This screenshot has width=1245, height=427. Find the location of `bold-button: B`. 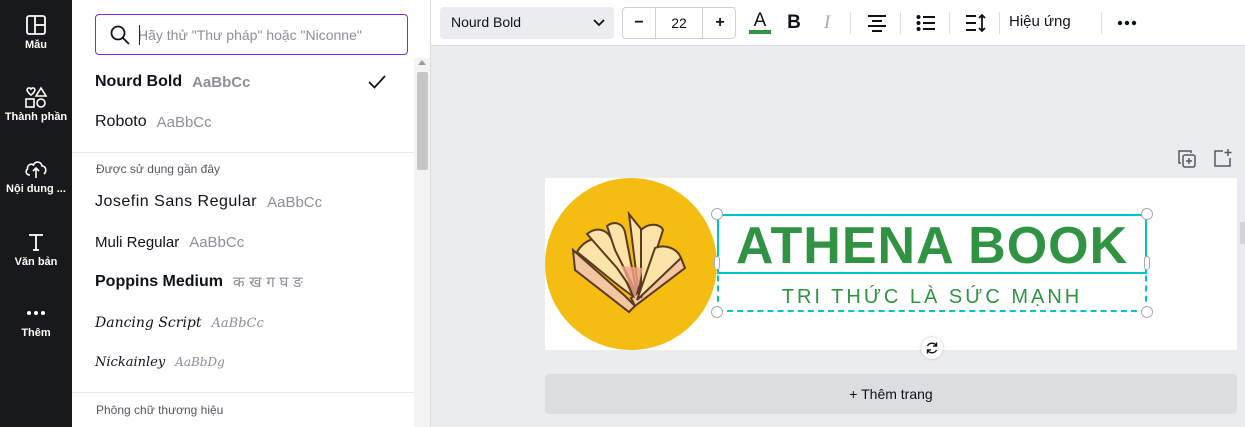

bold-button: B is located at coordinates (794, 23).